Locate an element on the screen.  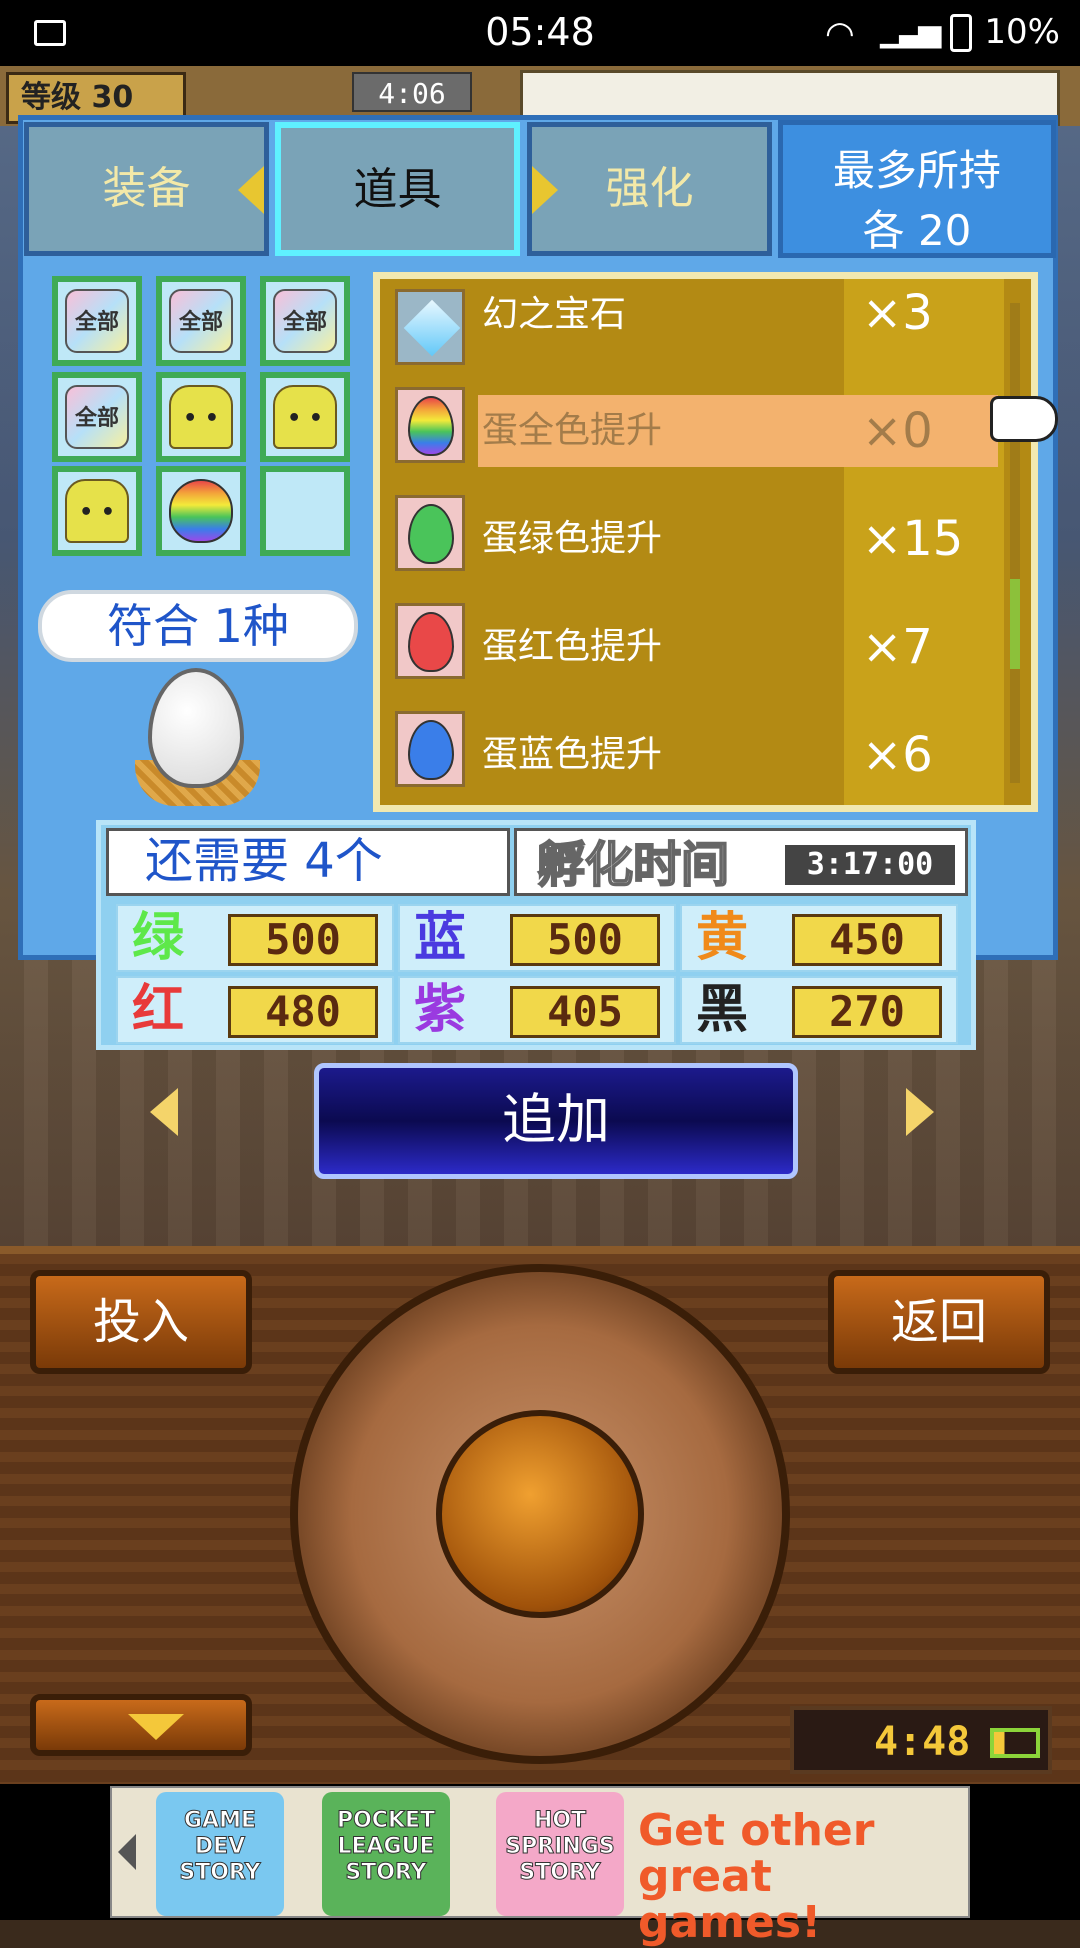
tab-upgrade: 强化 is located at coordinates (649, 189).